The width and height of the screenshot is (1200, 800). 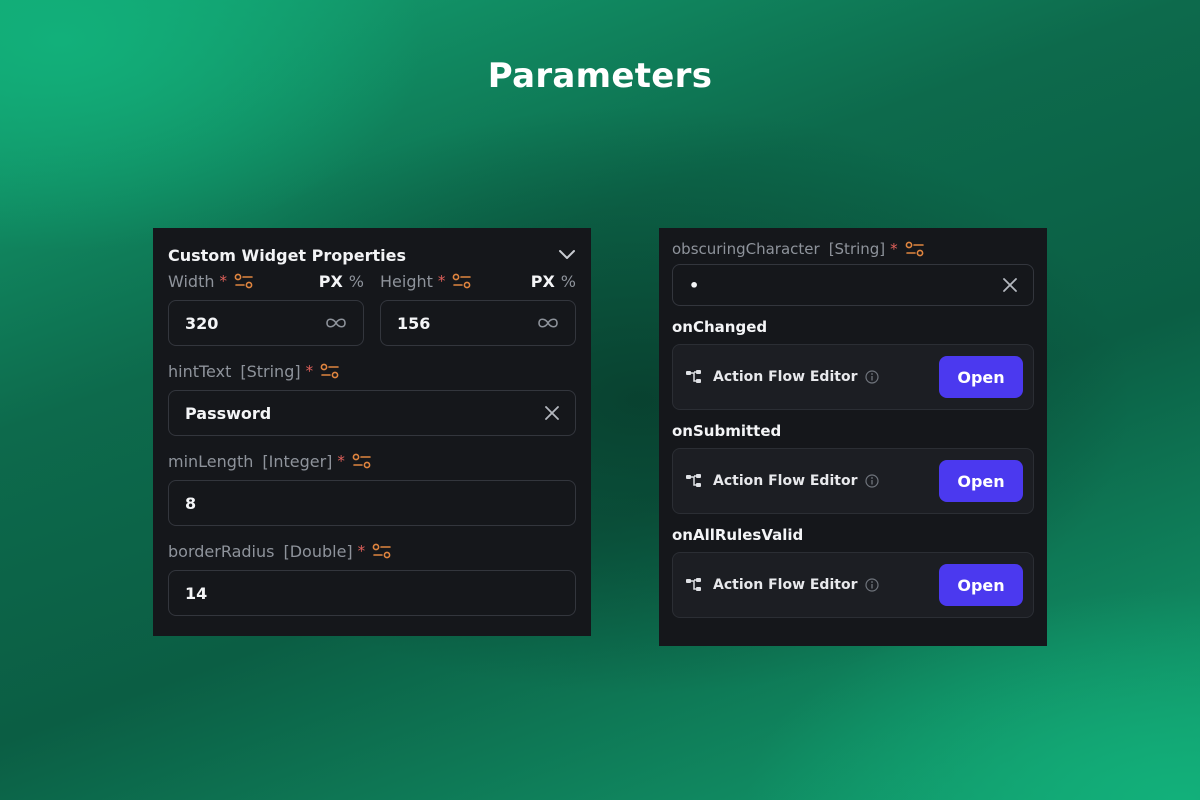 What do you see at coordinates (727, 431) in the screenshot?
I see `on-submitted-label: onSubmitted` at bounding box center [727, 431].